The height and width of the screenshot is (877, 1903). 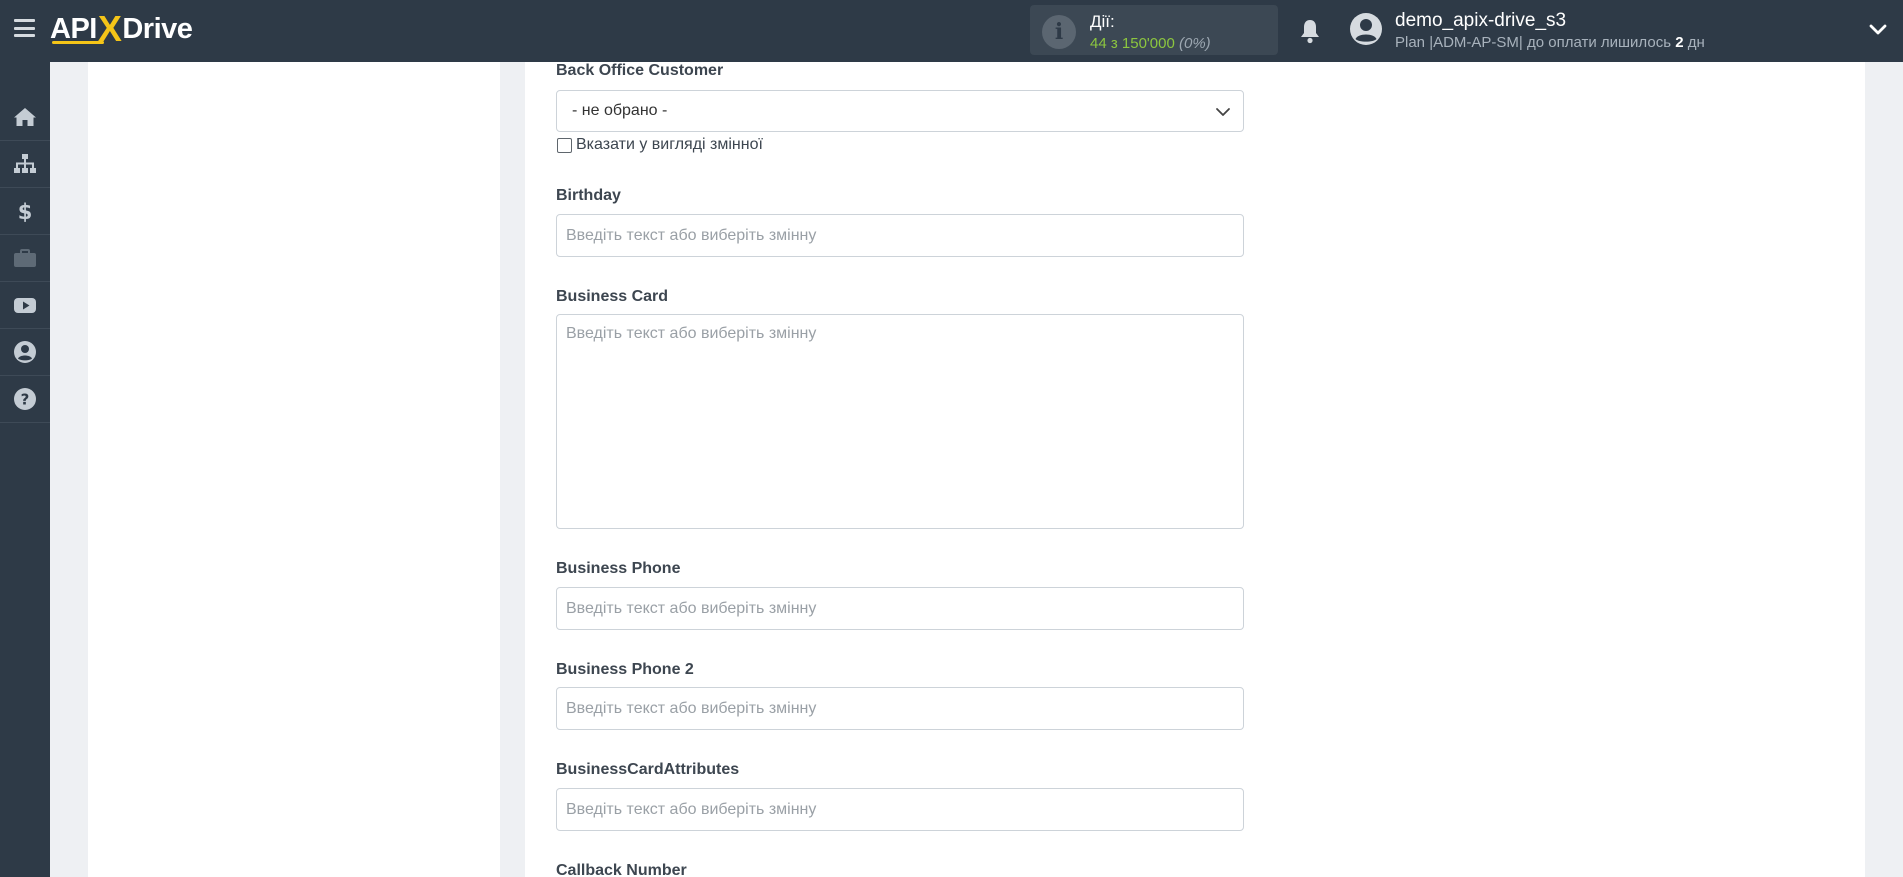 What do you see at coordinates (1480, 21) in the screenshot?
I see `user-name: demo_apix-drive_s3` at bounding box center [1480, 21].